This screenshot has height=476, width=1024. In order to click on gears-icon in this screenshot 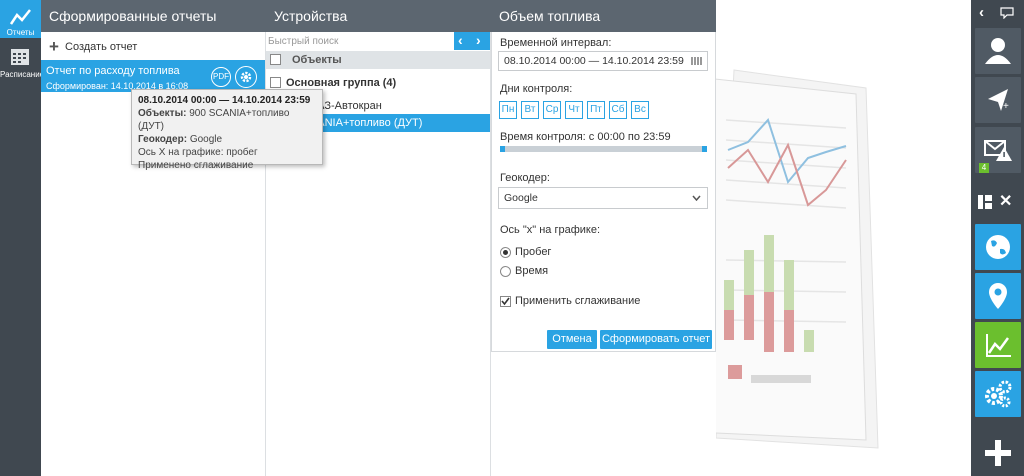, I will do `click(998, 394)`.